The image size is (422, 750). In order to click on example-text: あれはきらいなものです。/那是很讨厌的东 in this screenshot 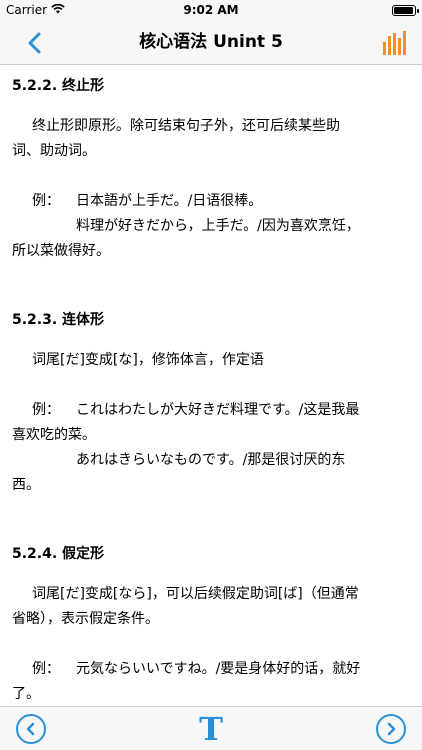, I will do `click(211, 460)`.